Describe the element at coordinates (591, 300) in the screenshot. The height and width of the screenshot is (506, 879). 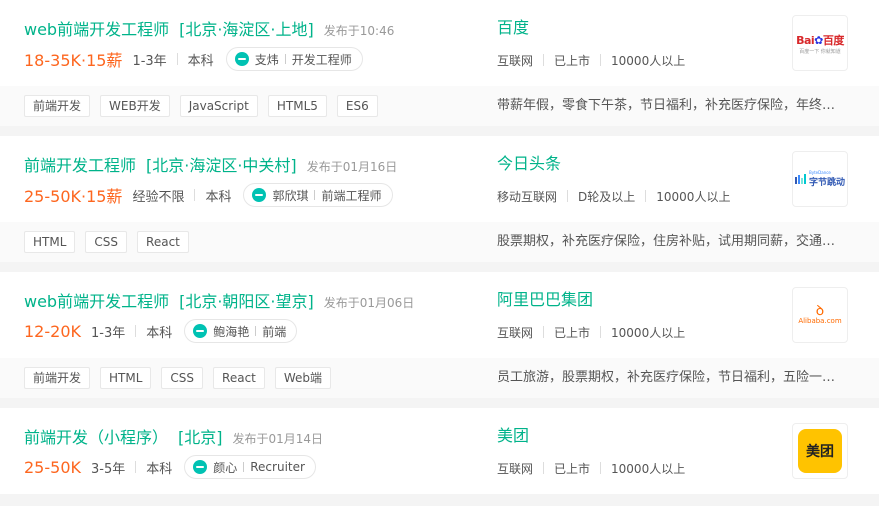
I see `company-name: 阿里巴巴集团` at that location.